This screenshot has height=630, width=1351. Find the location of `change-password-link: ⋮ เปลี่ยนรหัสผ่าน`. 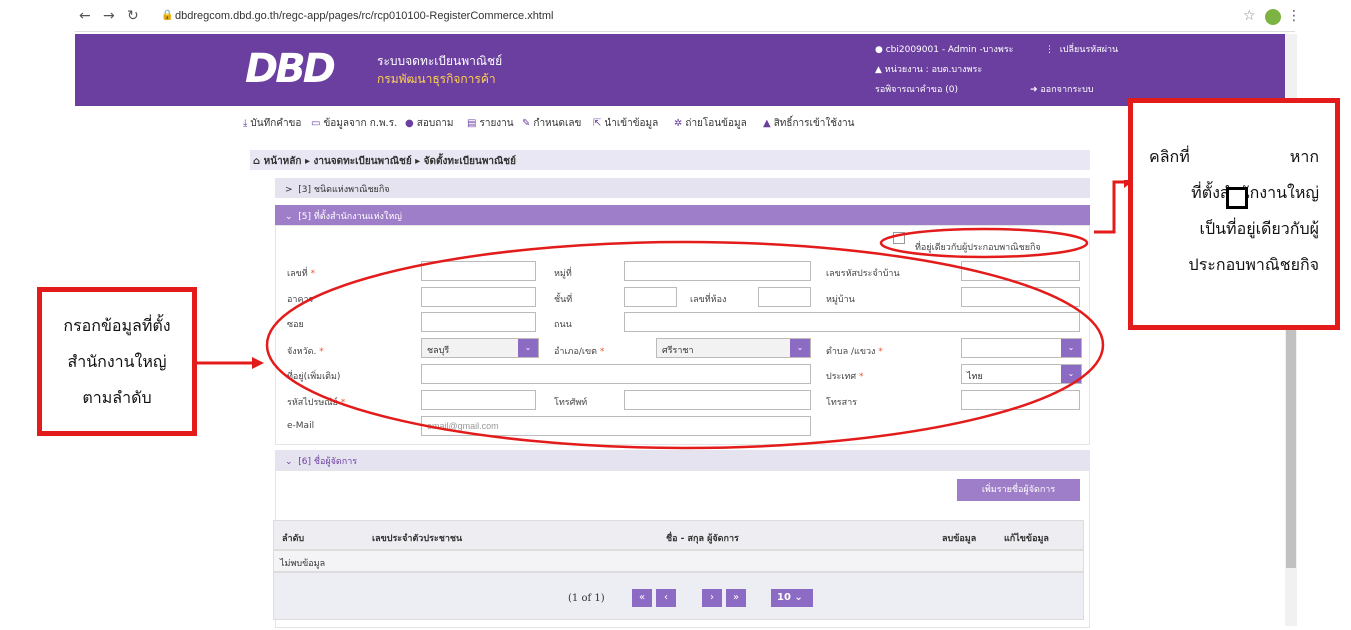

change-password-link: ⋮ เปลี่ยนรหัสผ่าน is located at coordinates (1081, 49).